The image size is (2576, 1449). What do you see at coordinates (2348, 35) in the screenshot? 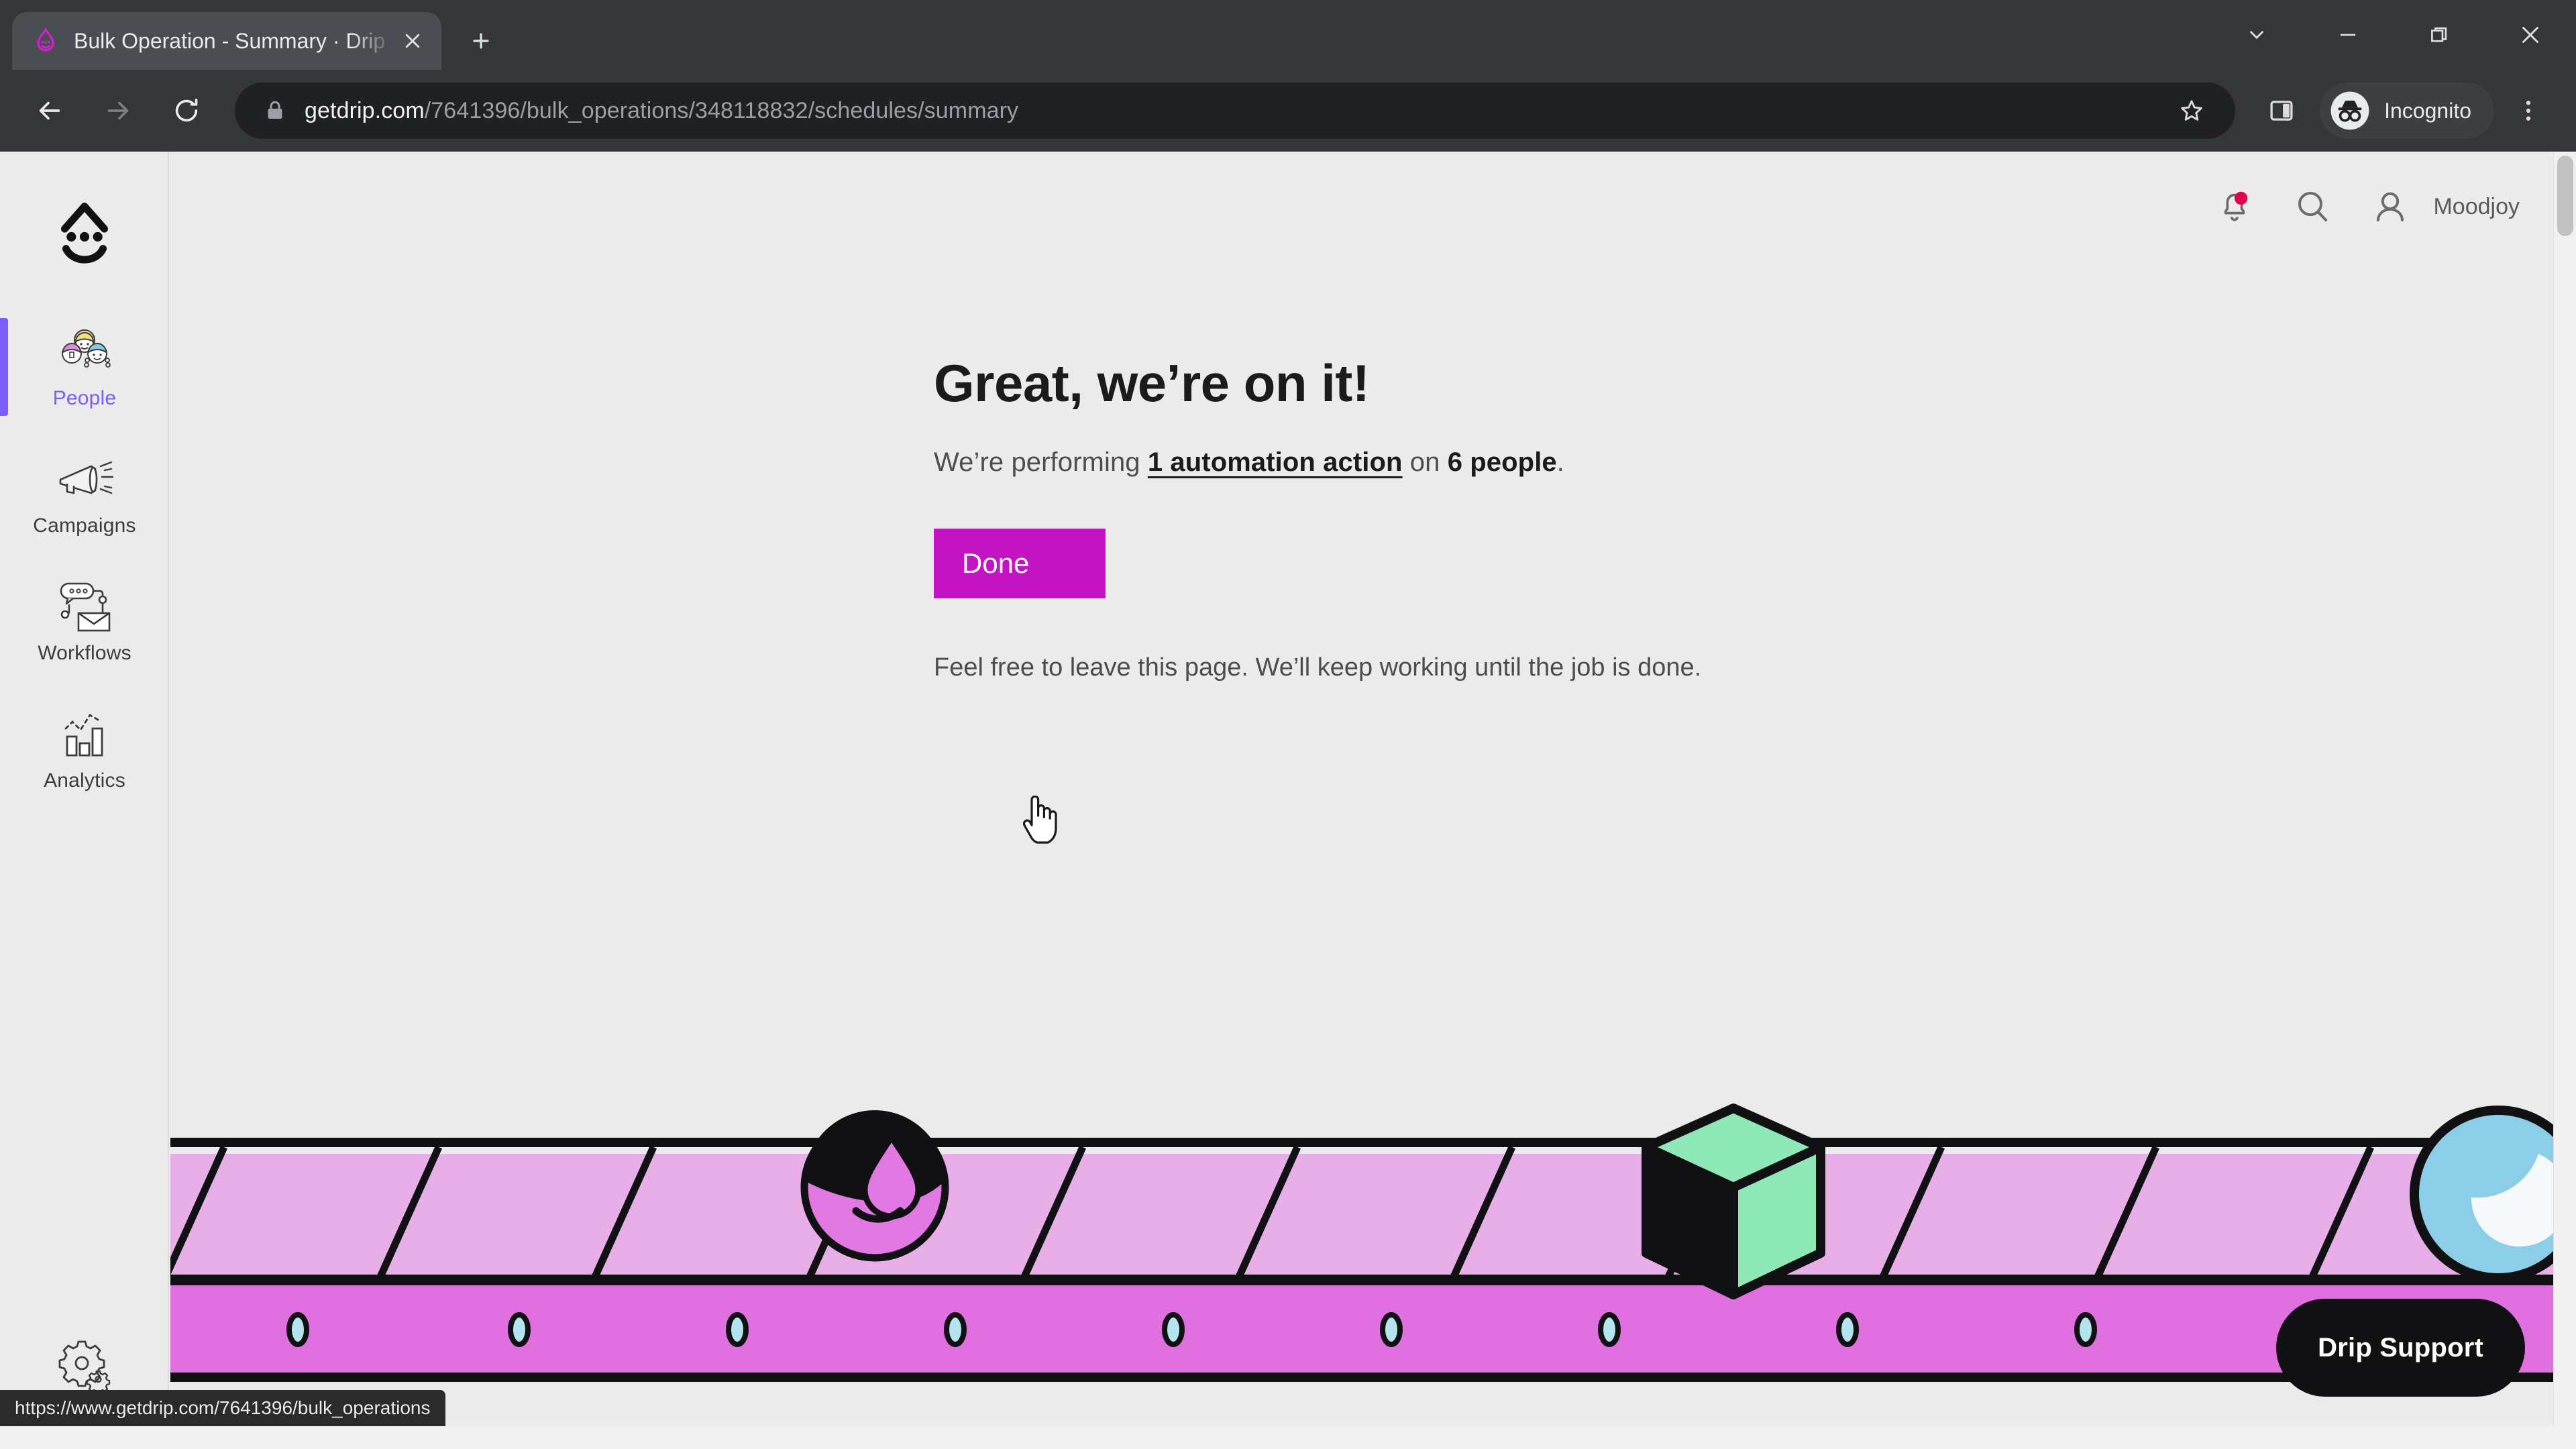
I see `minimize-icon` at bounding box center [2348, 35].